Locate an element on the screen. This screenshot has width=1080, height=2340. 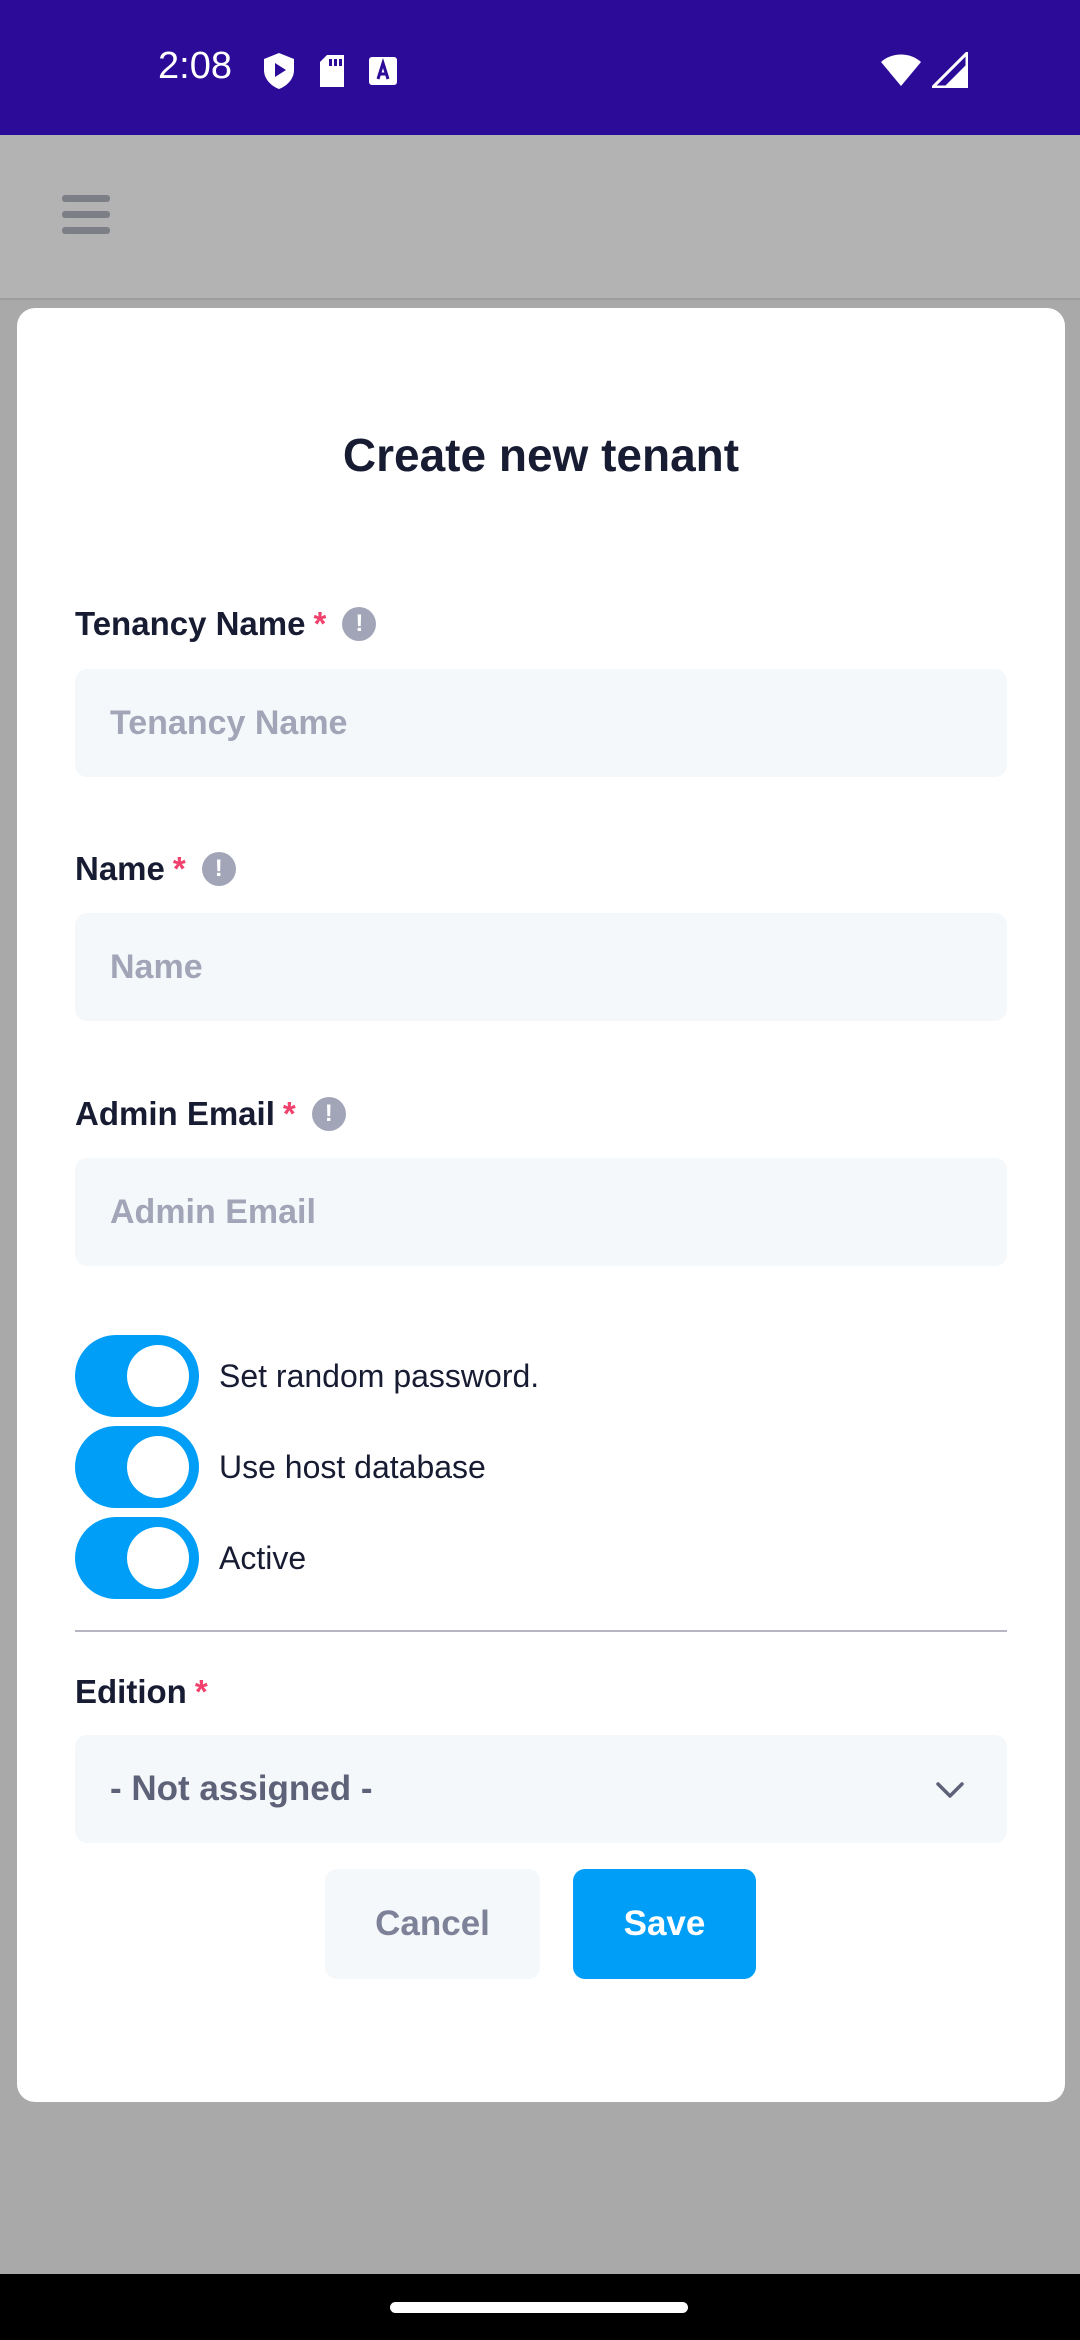
edition-label-text: Edition is located at coordinates (131, 1691).